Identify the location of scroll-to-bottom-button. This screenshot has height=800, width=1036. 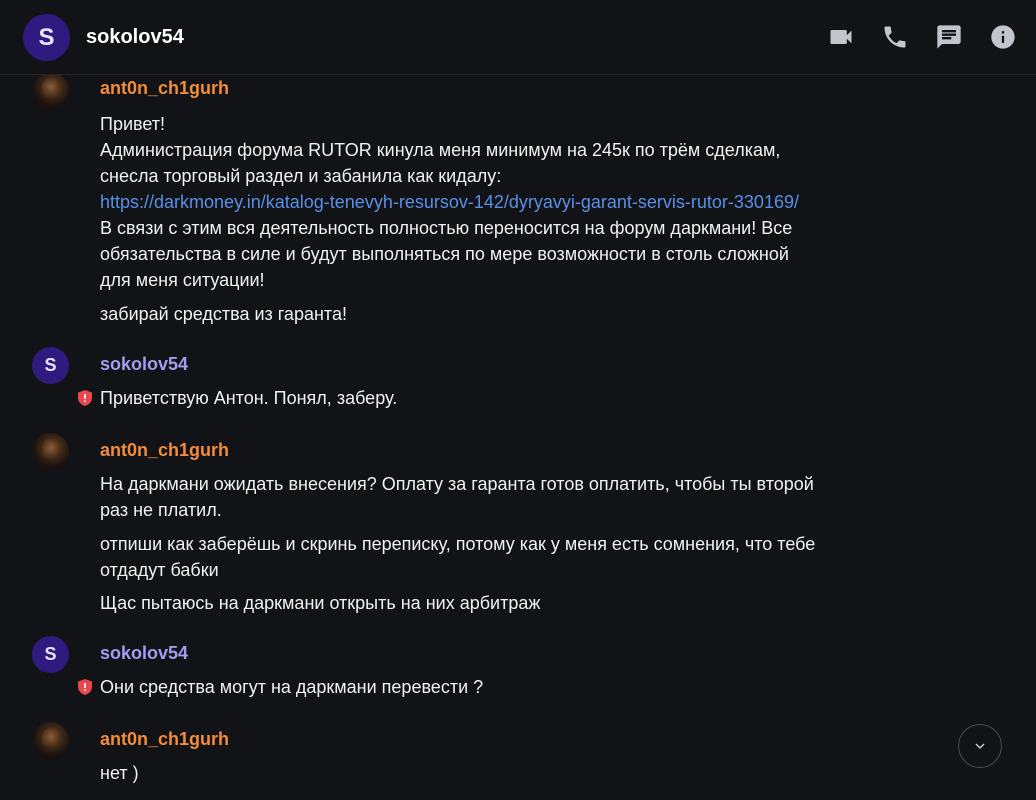
(980, 746).